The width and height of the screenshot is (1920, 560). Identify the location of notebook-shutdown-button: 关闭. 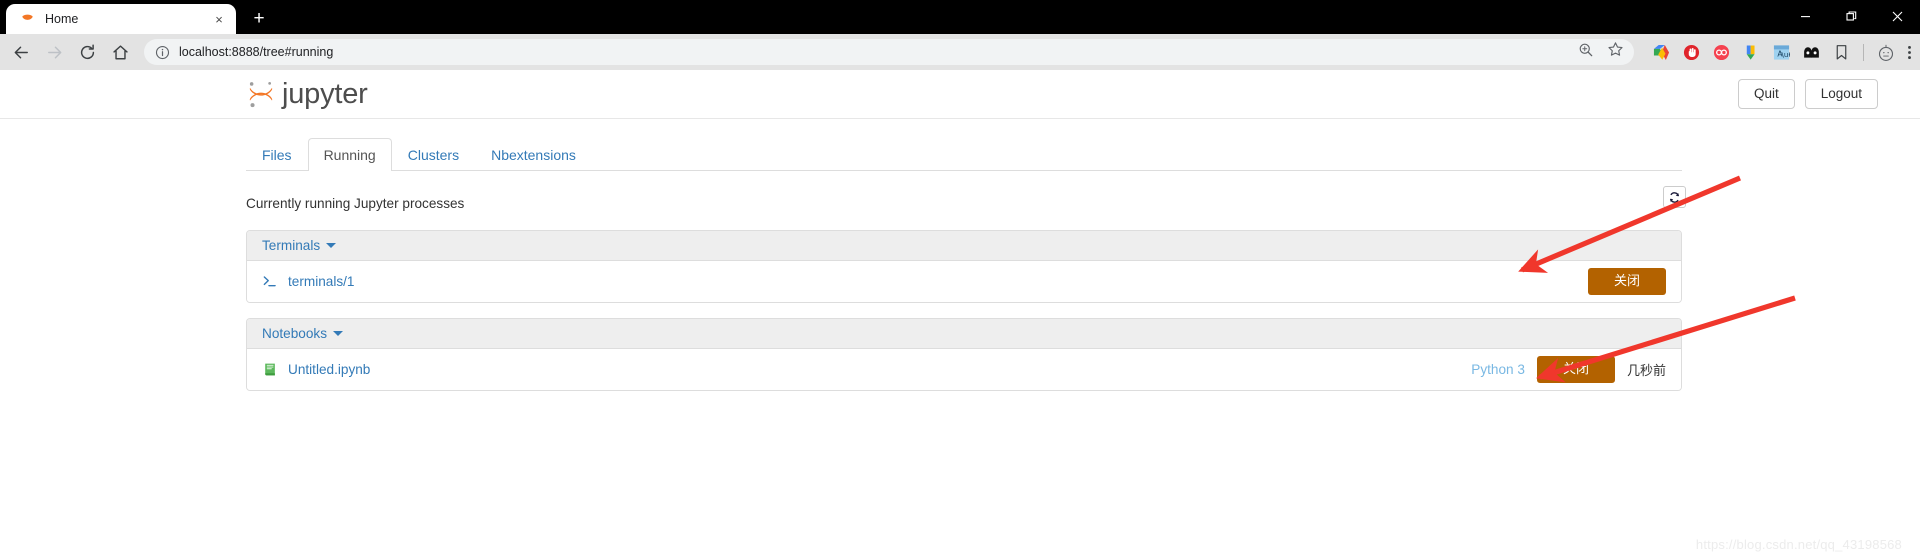
(1575, 369).